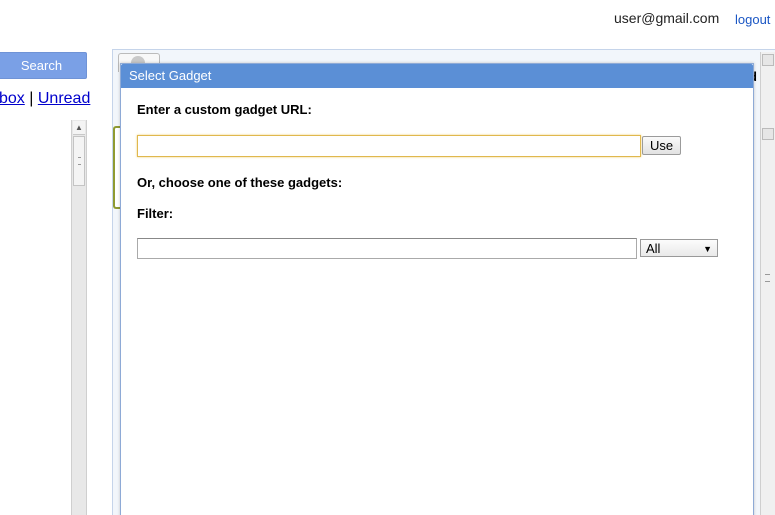 The height and width of the screenshot is (515, 775). I want to click on filter-select-value: All, so click(653, 248).